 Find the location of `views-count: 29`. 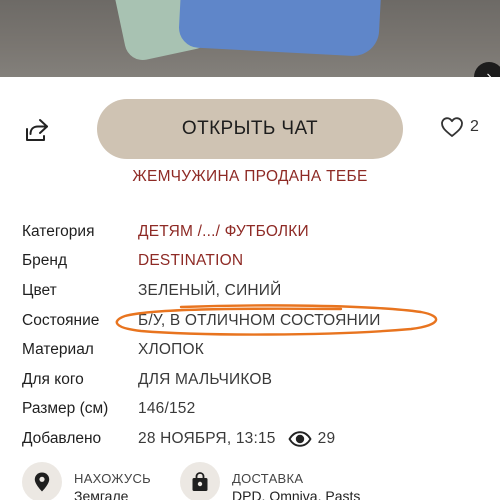

views-count: 29 is located at coordinates (326, 438).